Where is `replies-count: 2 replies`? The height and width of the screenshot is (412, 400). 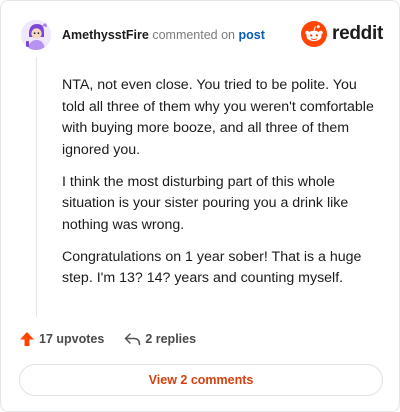 replies-count: 2 replies is located at coordinates (171, 339).